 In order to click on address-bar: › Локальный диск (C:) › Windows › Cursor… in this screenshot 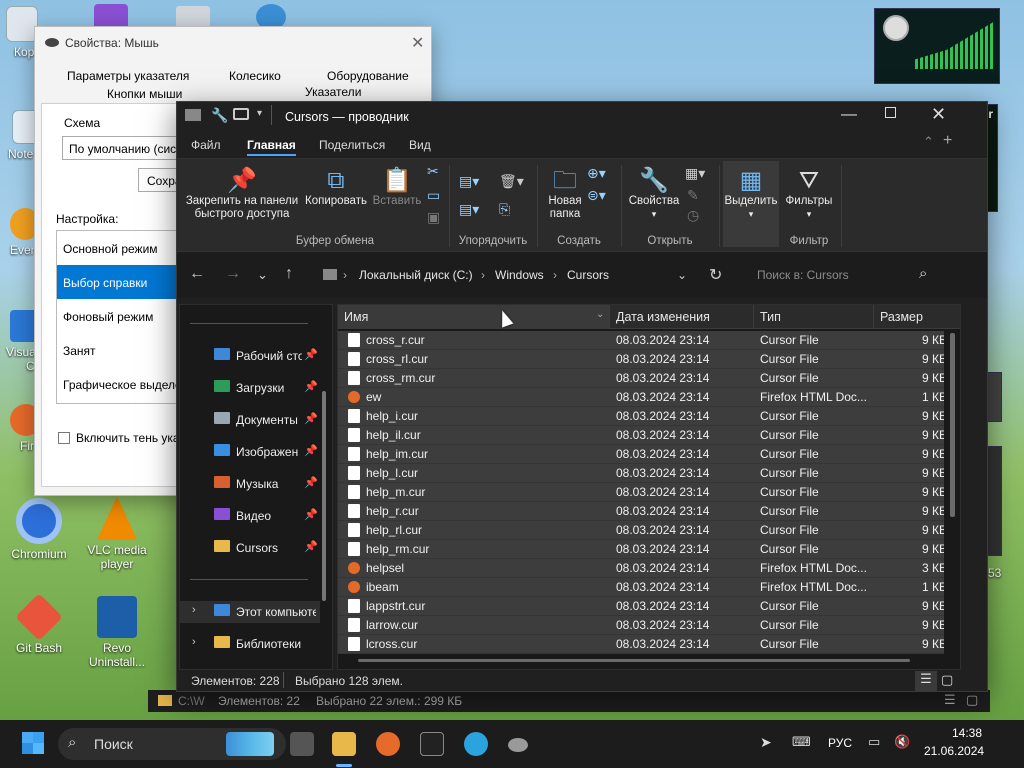, I will do `click(507, 275)`.